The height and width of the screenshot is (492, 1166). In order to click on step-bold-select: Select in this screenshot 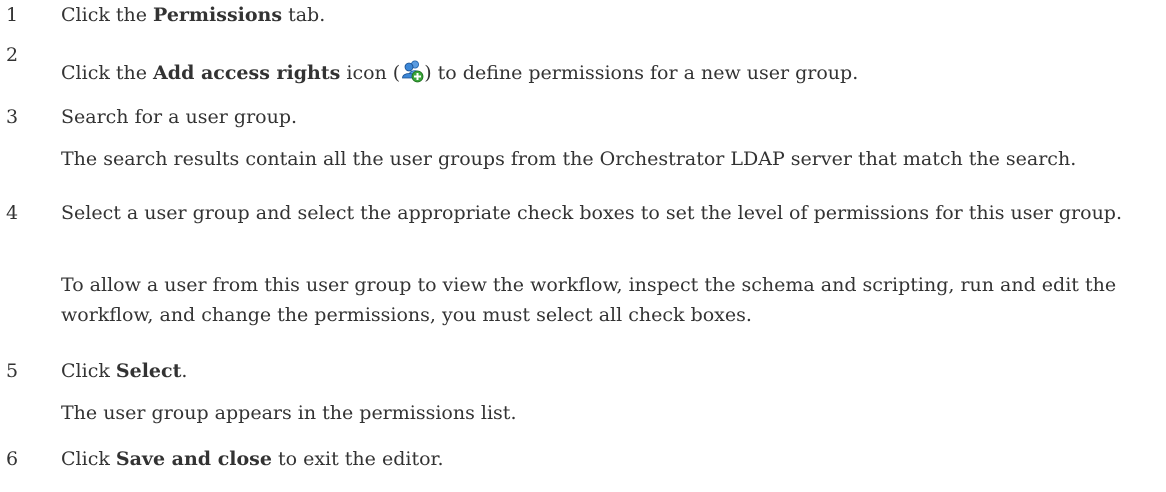, I will do `click(148, 371)`.